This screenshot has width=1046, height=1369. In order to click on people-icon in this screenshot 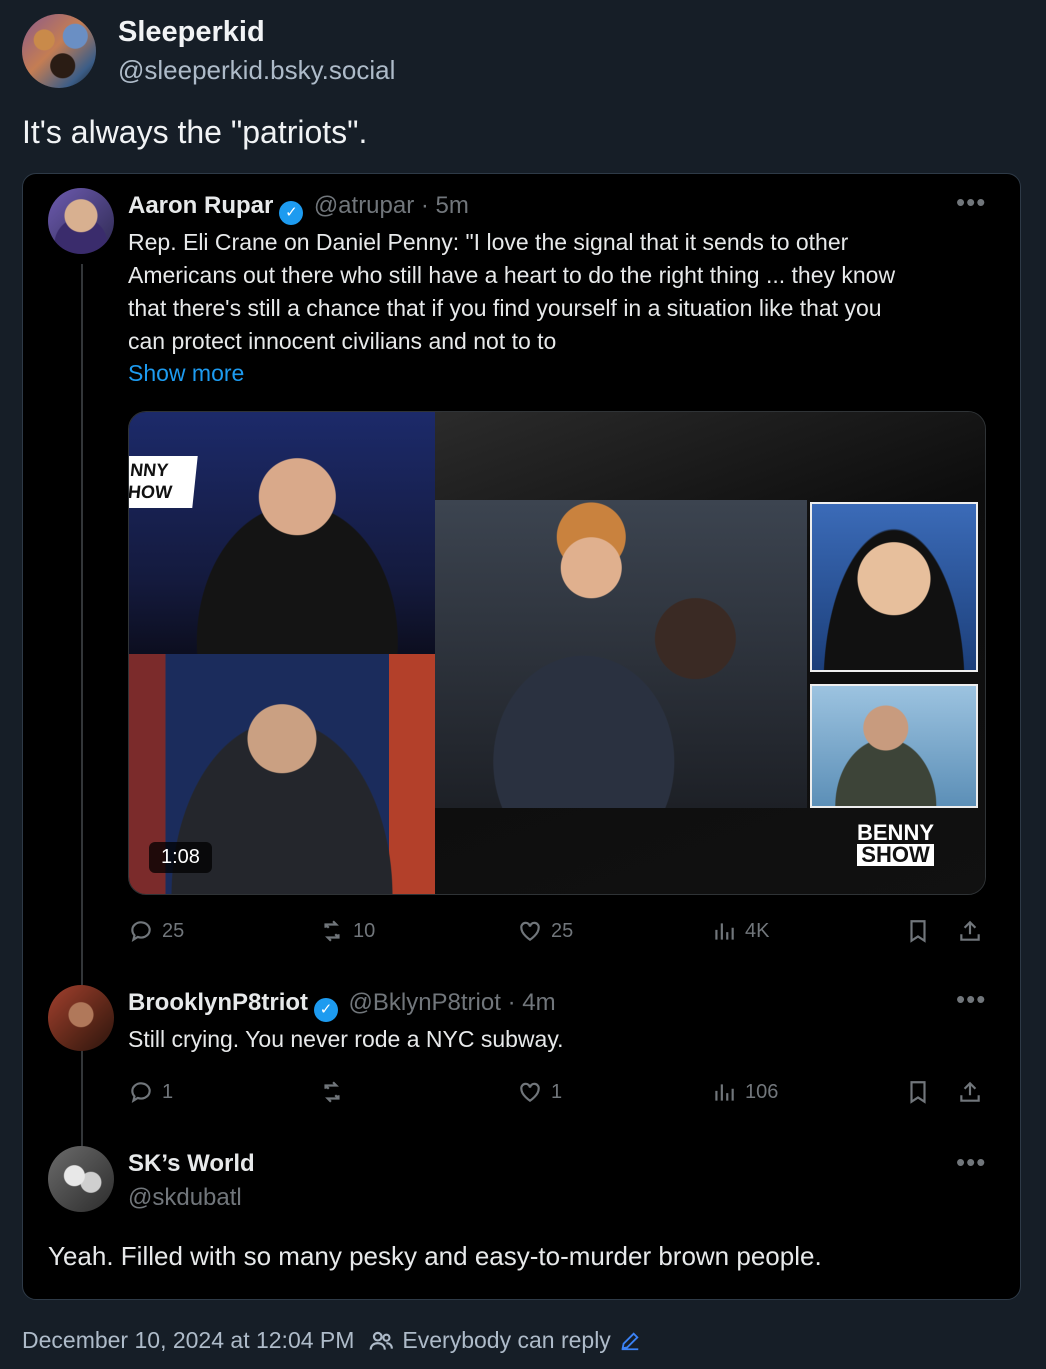, I will do `click(382, 1340)`.